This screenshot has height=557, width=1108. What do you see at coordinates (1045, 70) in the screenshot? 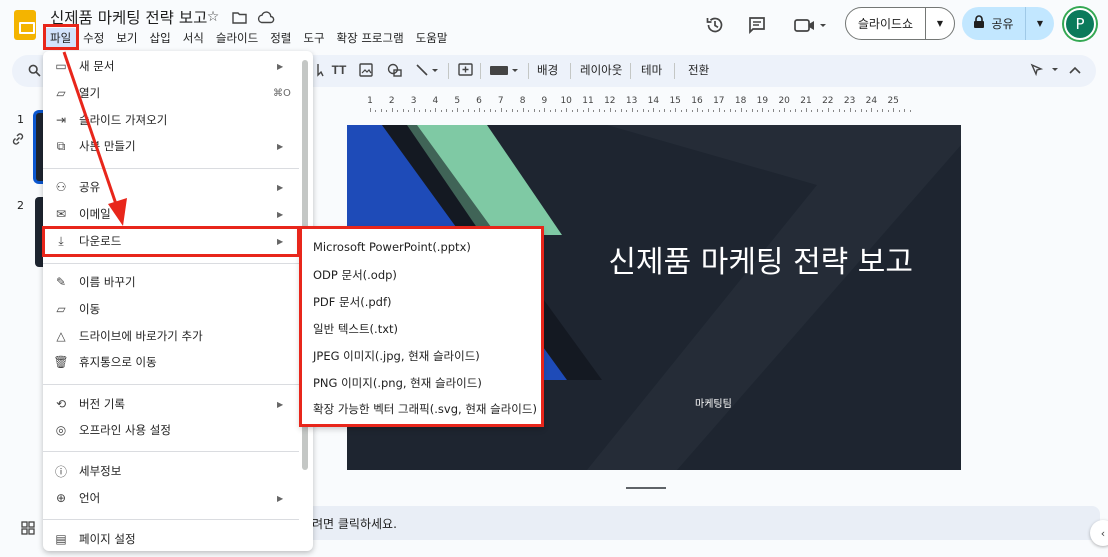
I see `editing-mode-icon` at bounding box center [1045, 70].